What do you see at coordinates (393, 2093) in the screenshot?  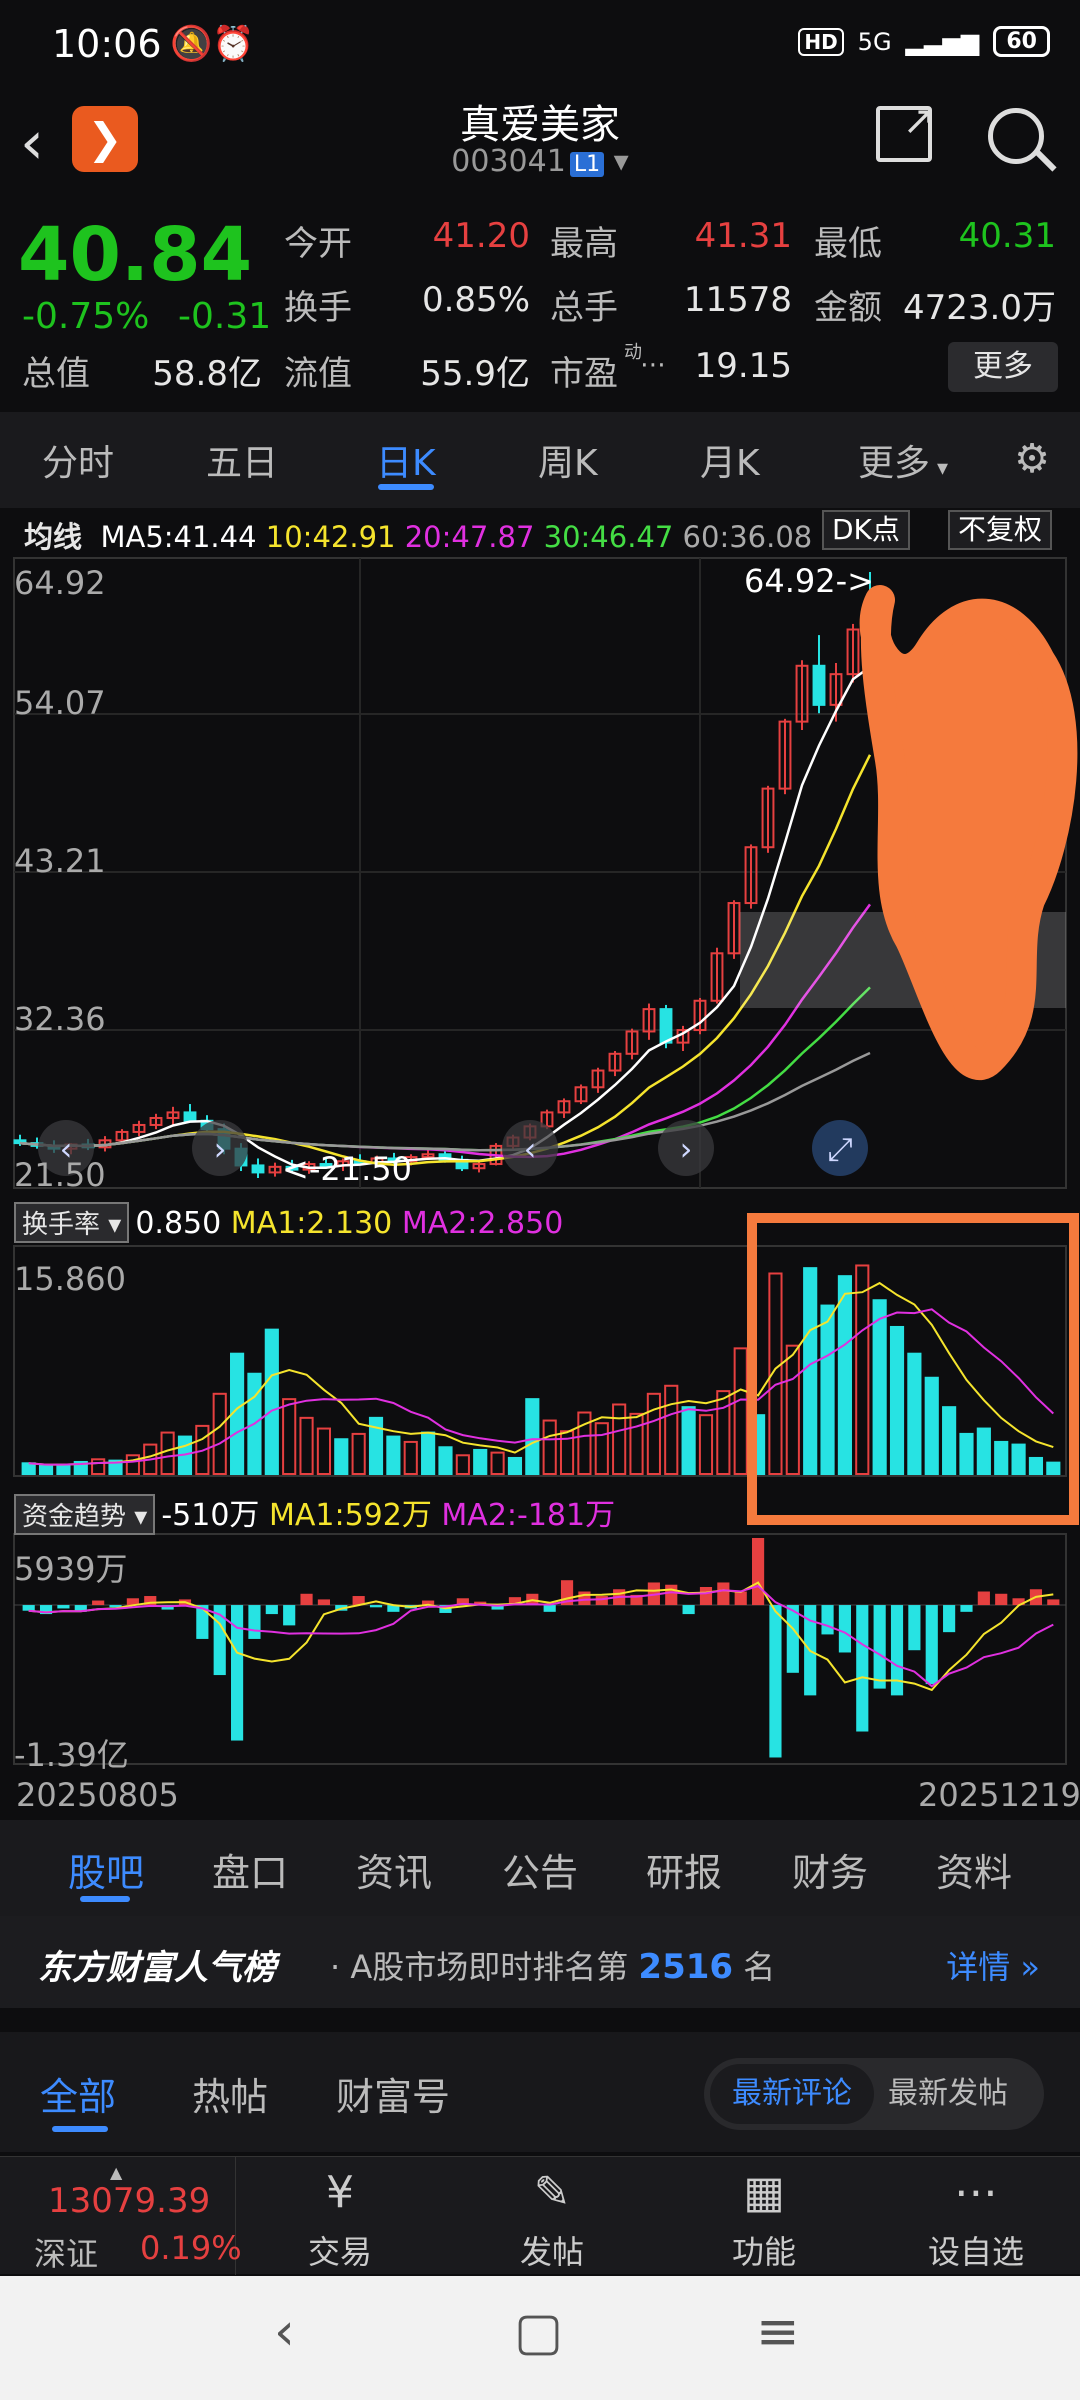 I see `tab-wealth: 财富号` at bounding box center [393, 2093].